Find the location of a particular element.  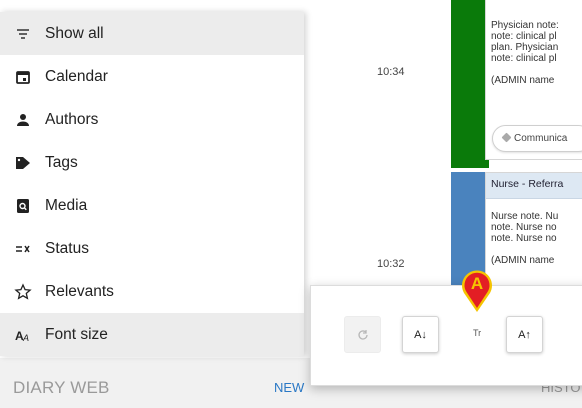

media-icon is located at coordinates (23, 206).